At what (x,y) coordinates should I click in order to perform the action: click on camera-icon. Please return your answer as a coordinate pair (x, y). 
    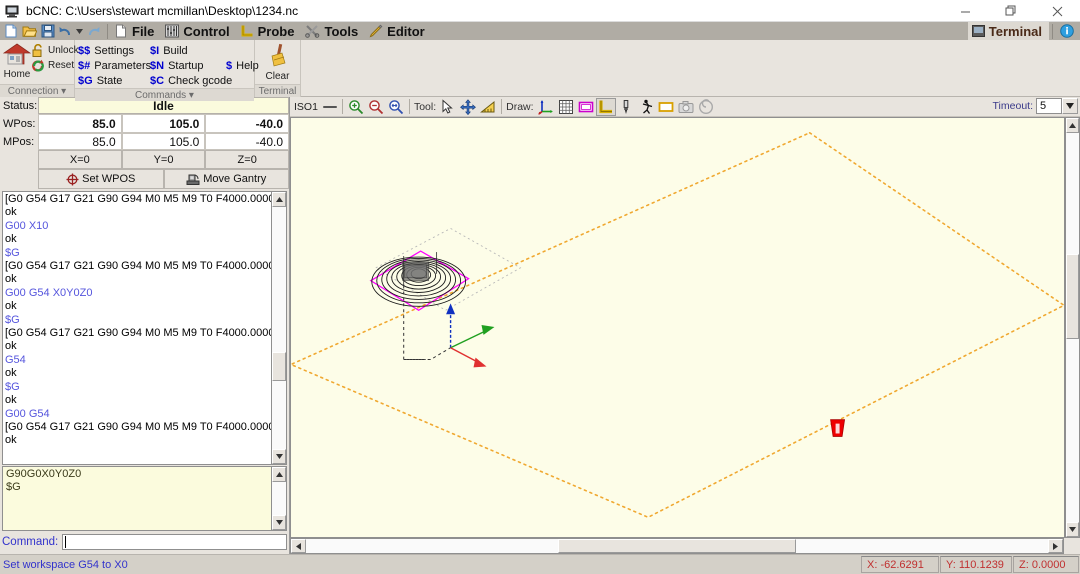
    Looking at the image, I should click on (686, 107).